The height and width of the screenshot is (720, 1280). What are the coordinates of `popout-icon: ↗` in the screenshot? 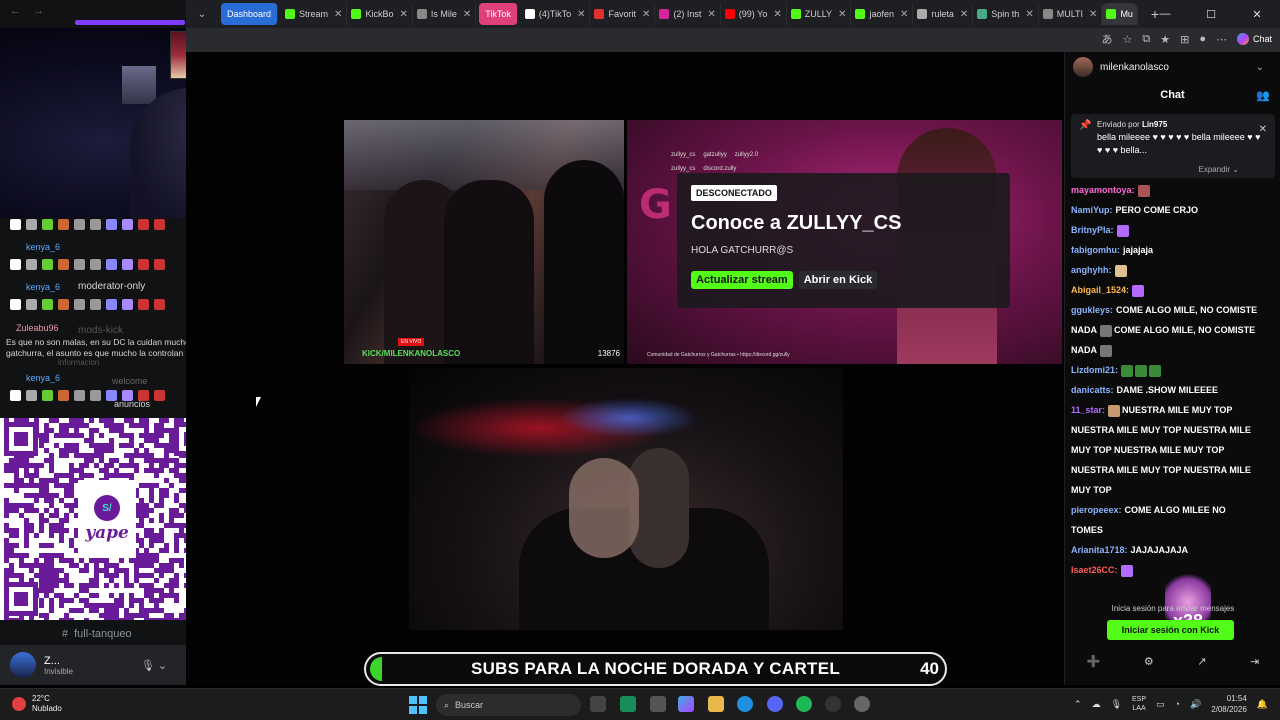 It's located at (1201, 661).